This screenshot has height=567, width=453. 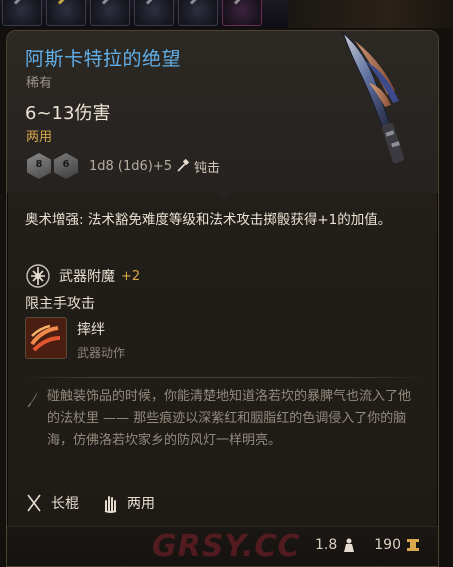 I want to click on die-label: 8, so click(x=39, y=164).